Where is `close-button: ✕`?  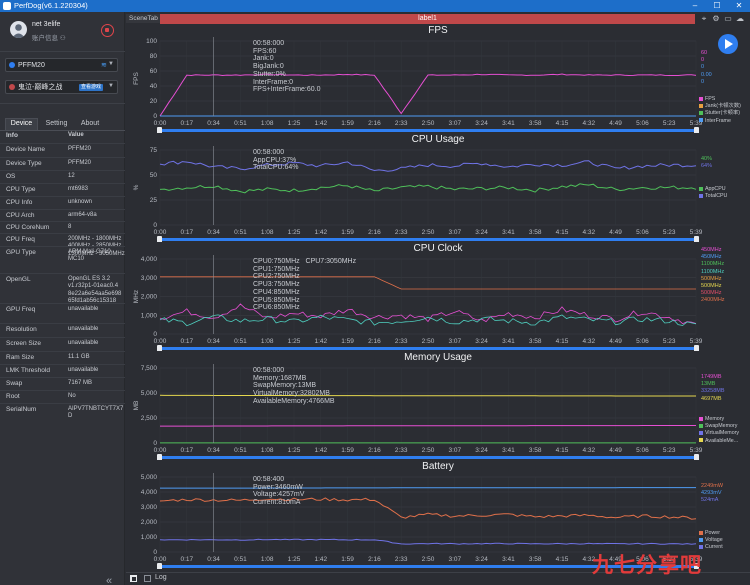 close-button: ✕ is located at coordinates (739, 6).